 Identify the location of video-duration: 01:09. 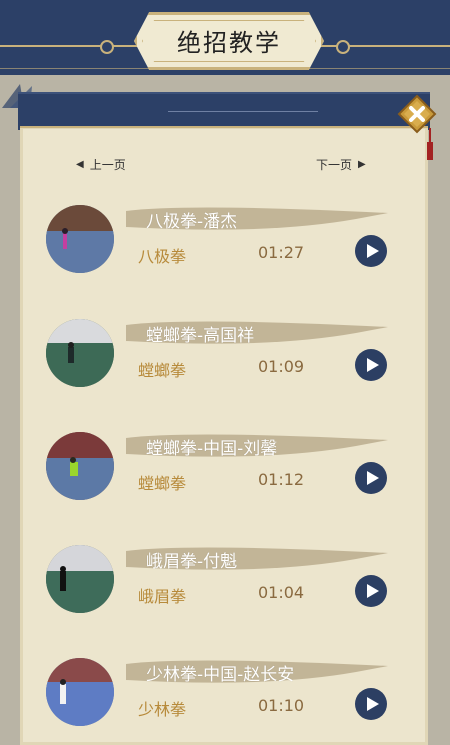
(281, 366).